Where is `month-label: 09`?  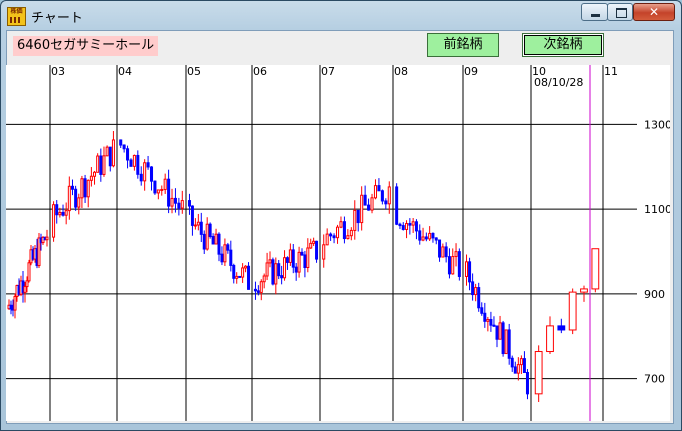
month-label: 09 is located at coordinates (471, 71).